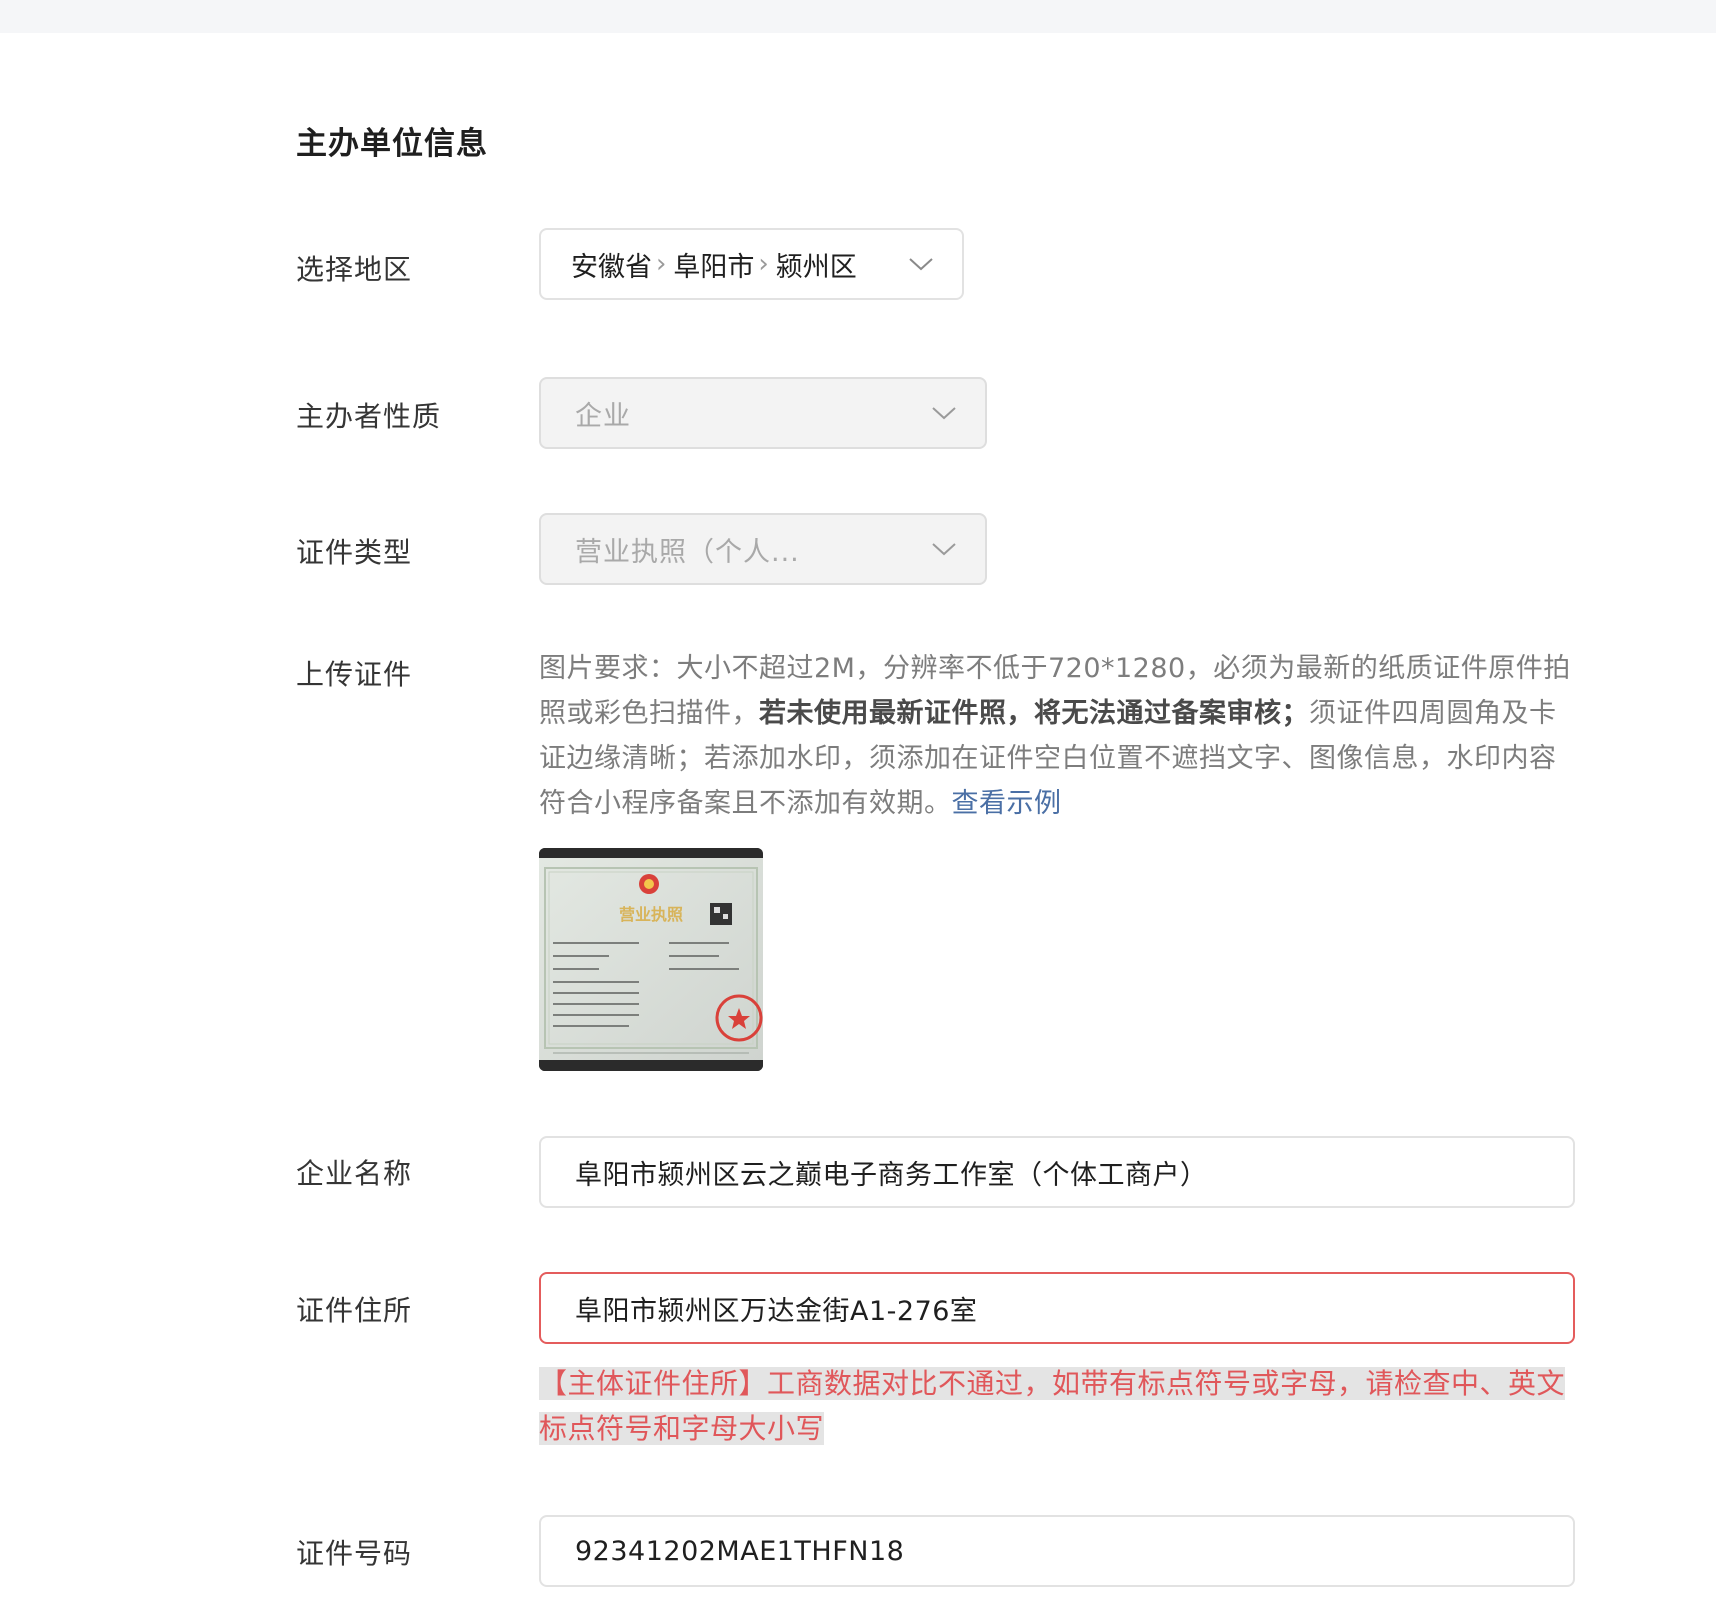 The height and width of the screenshot is (1612, 1716). What do you see at coordinates (776, 1311) in the screenshot?
I see `certificate-address-value: 阜阳市颍州区万达金街A1-276室` at bounding box center [776, 1311].